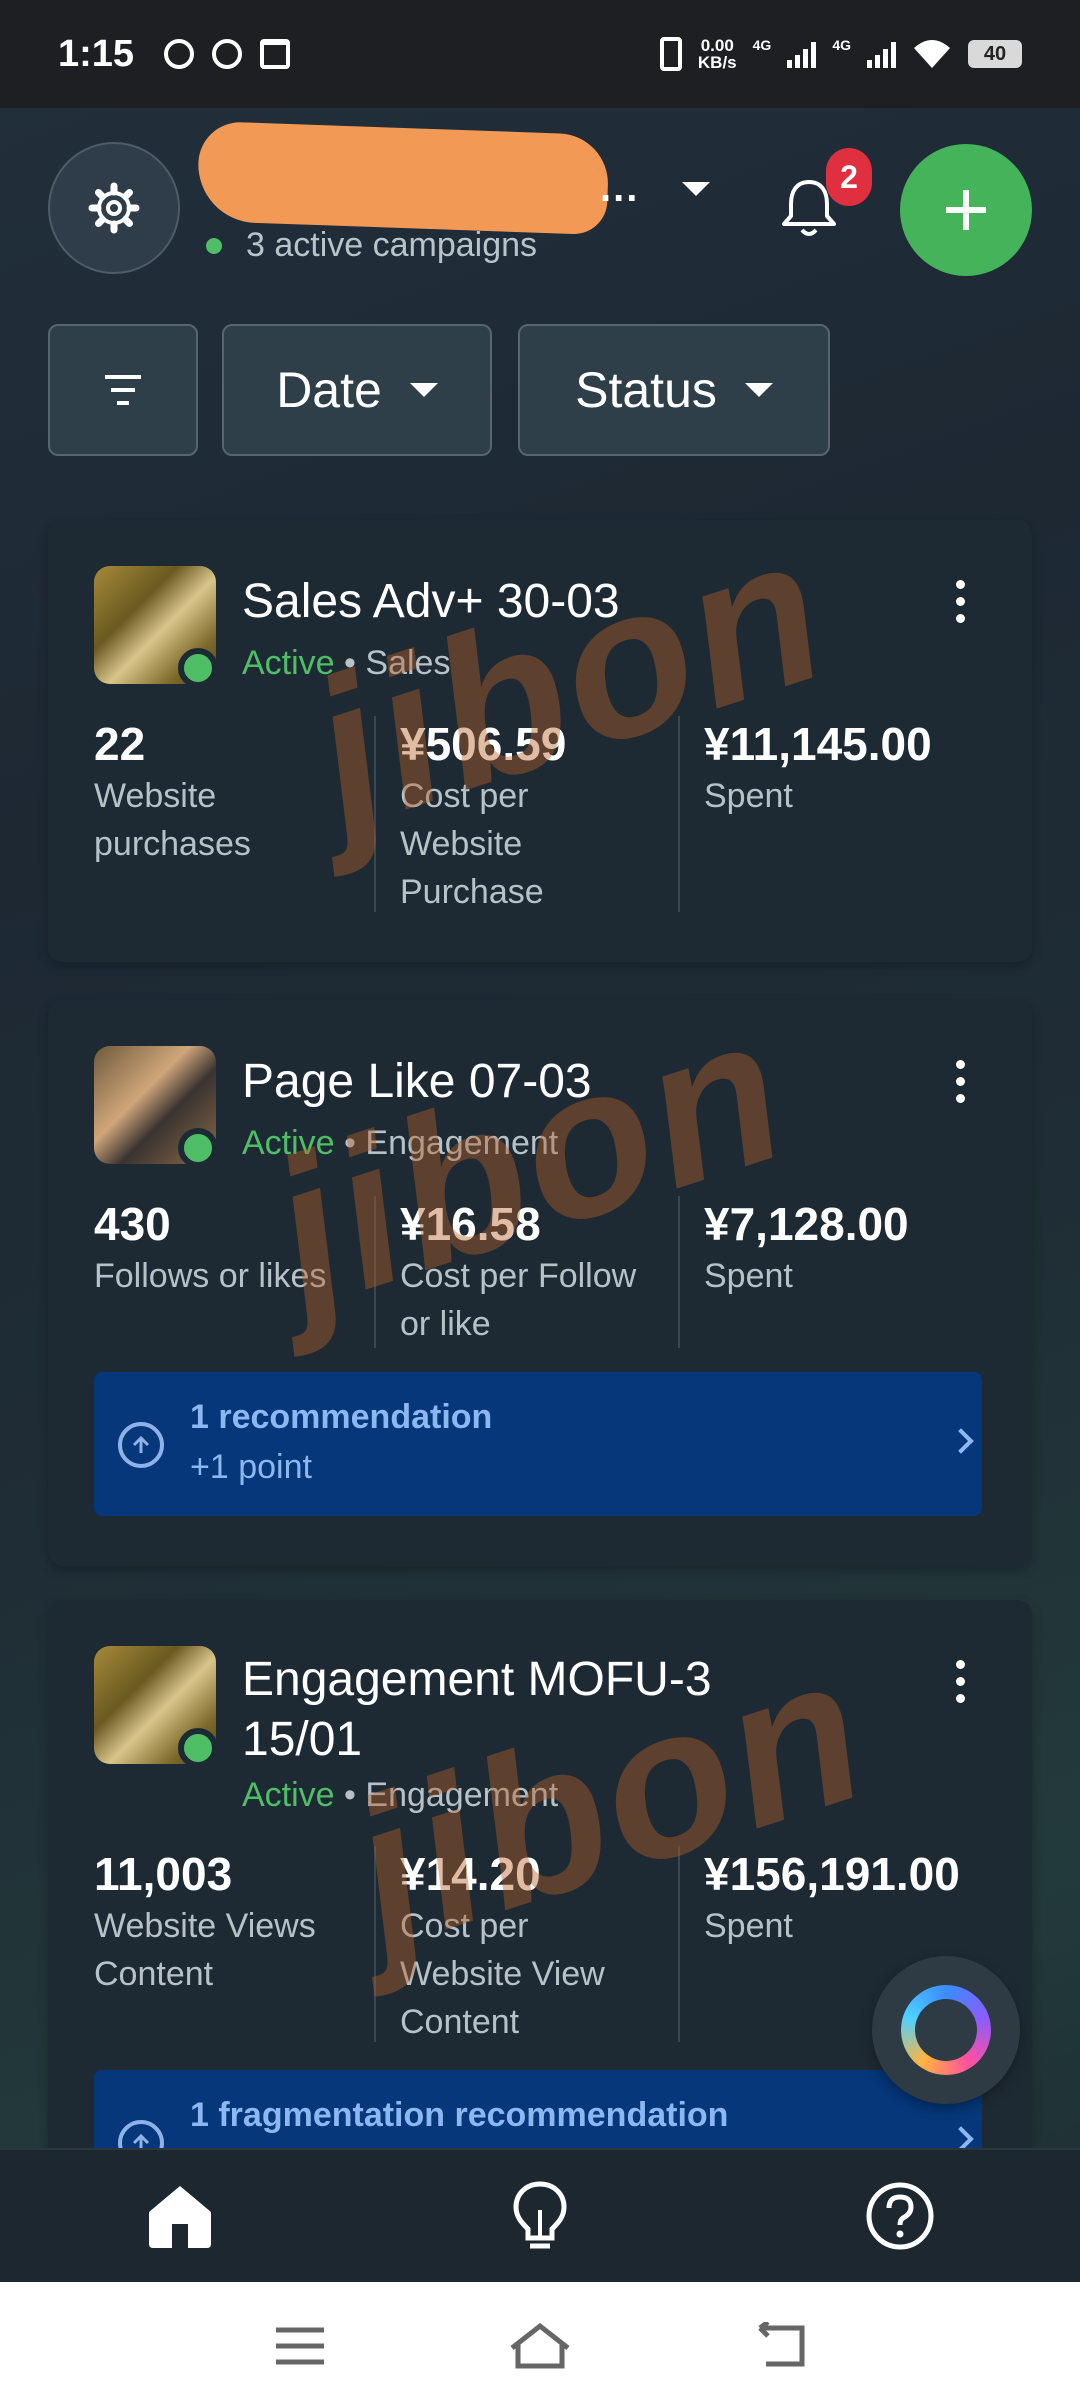  What do you see at coordinates (172, 820) in the screenshot?
I see `metric-label: Website purchases` at bounding box center [172, 820].